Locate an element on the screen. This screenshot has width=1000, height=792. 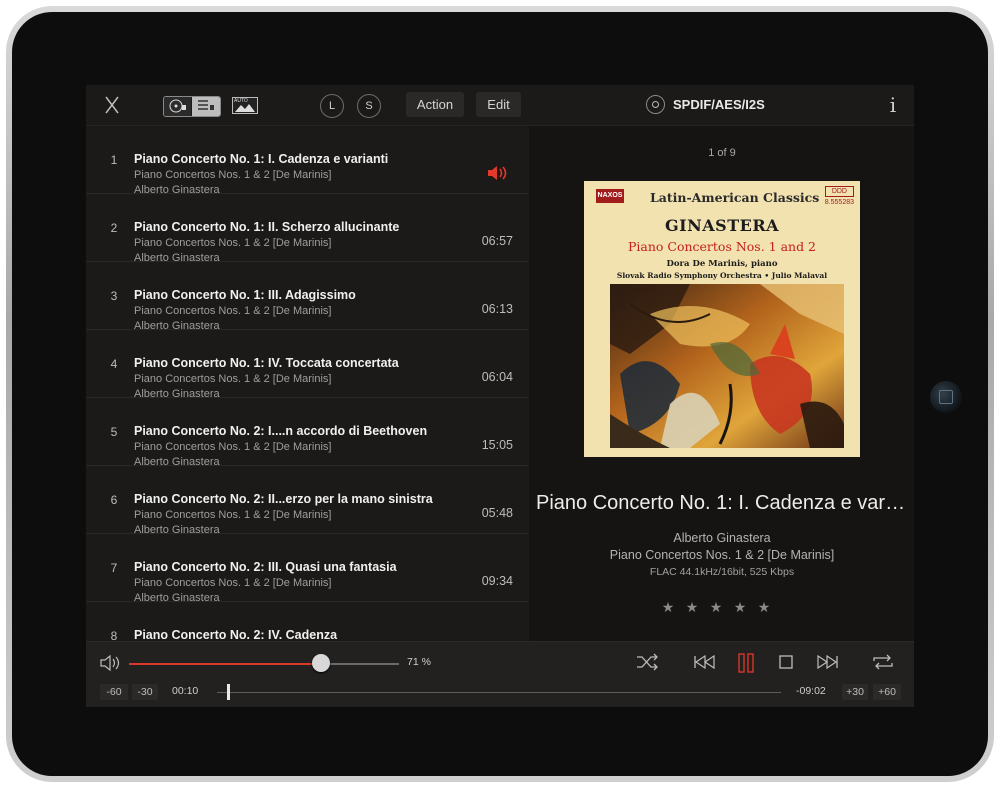
disc-view-tab is located at coordinates (177, 106).